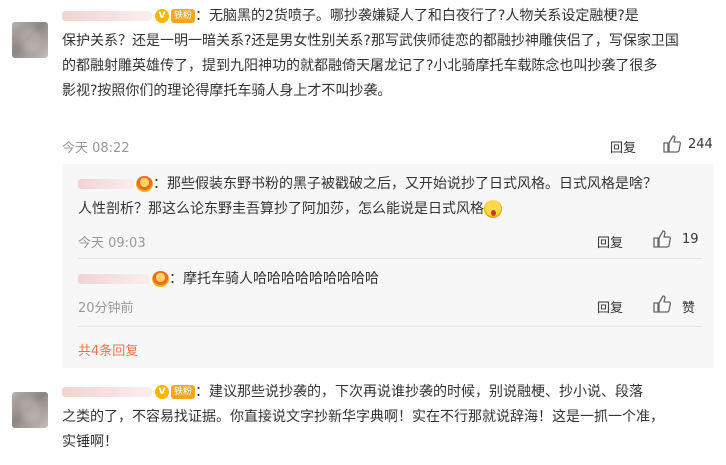  I want to click on more-replies-link: 共4条回复, so click(108, 349).